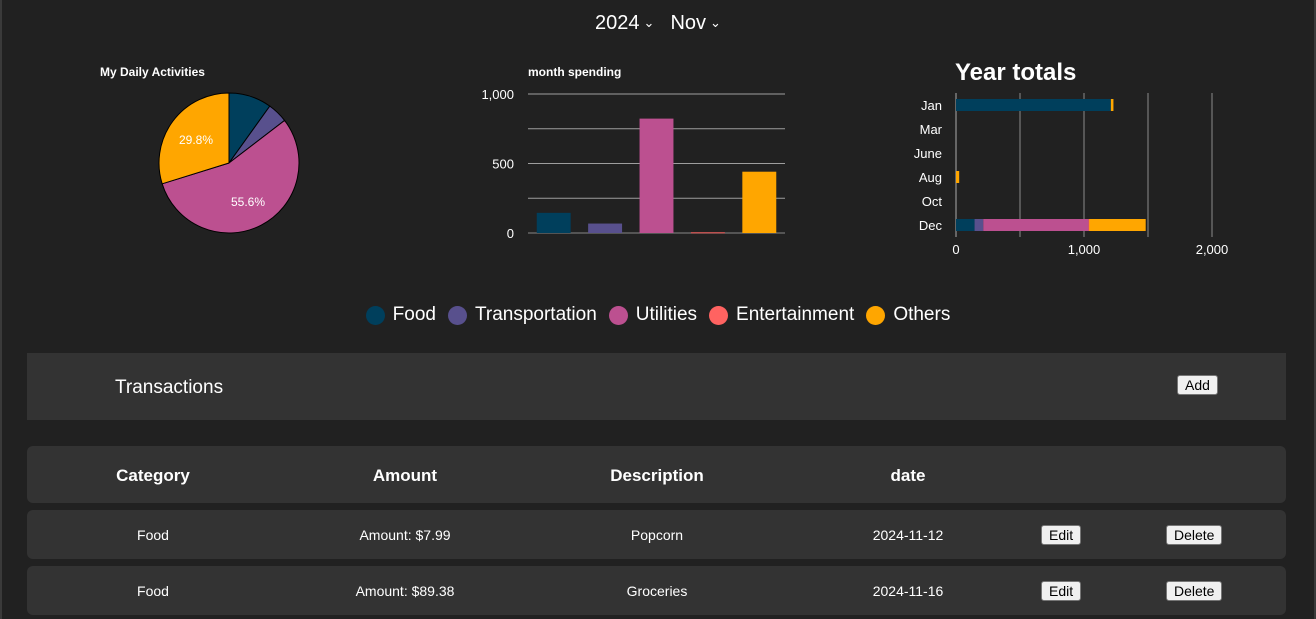 The height and width of the screenshot is (619, 1316). I want to click on y-category-label: June, so click(928, 153).